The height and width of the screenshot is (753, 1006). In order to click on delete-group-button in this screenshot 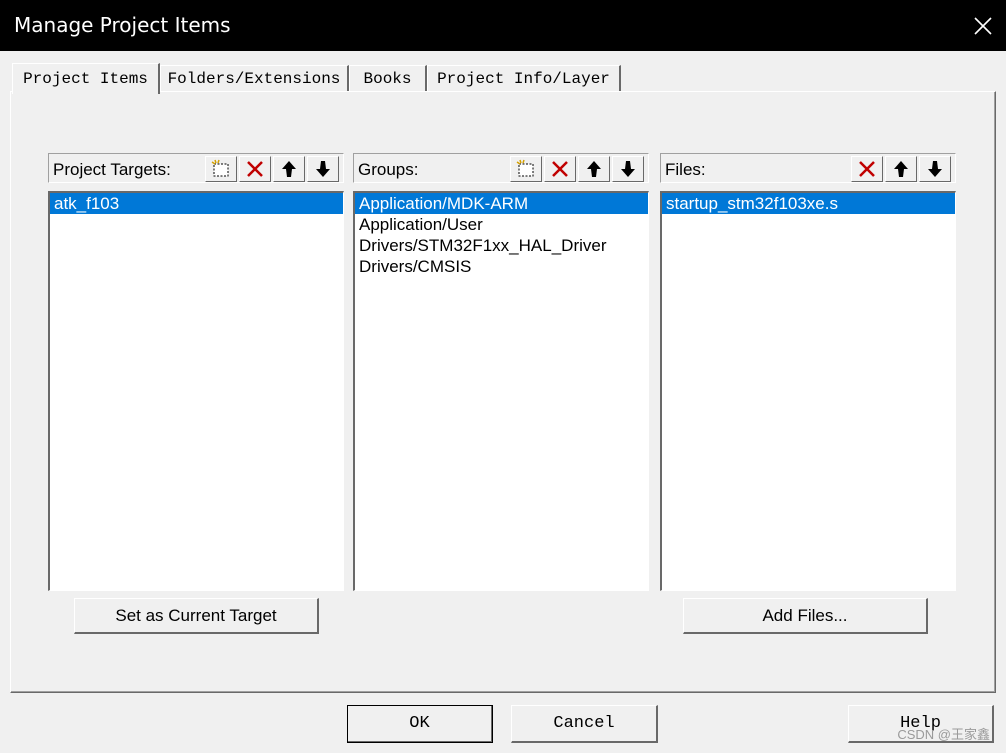, I will do `click(560, 169)`.